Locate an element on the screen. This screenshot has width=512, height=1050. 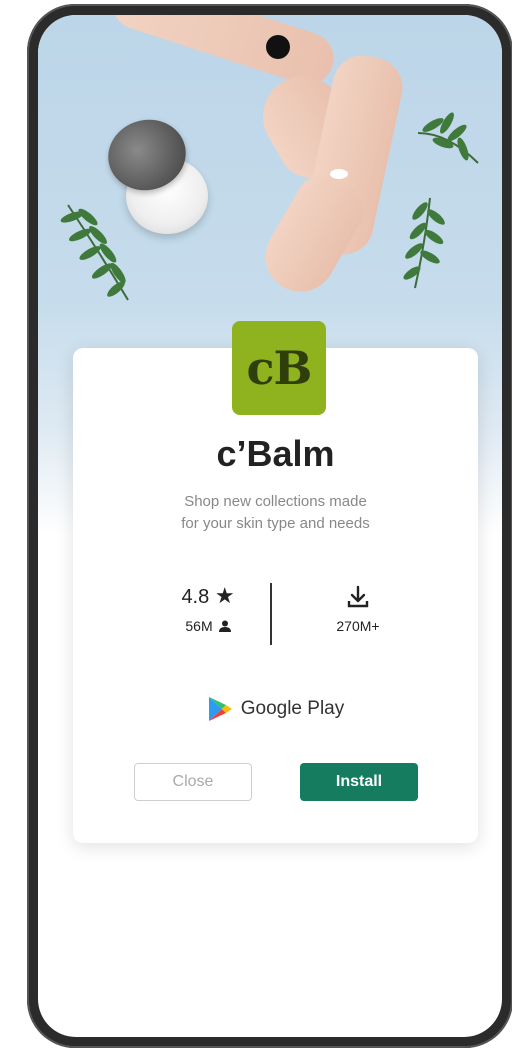
cream-dab is located at coordinates (339, 174).